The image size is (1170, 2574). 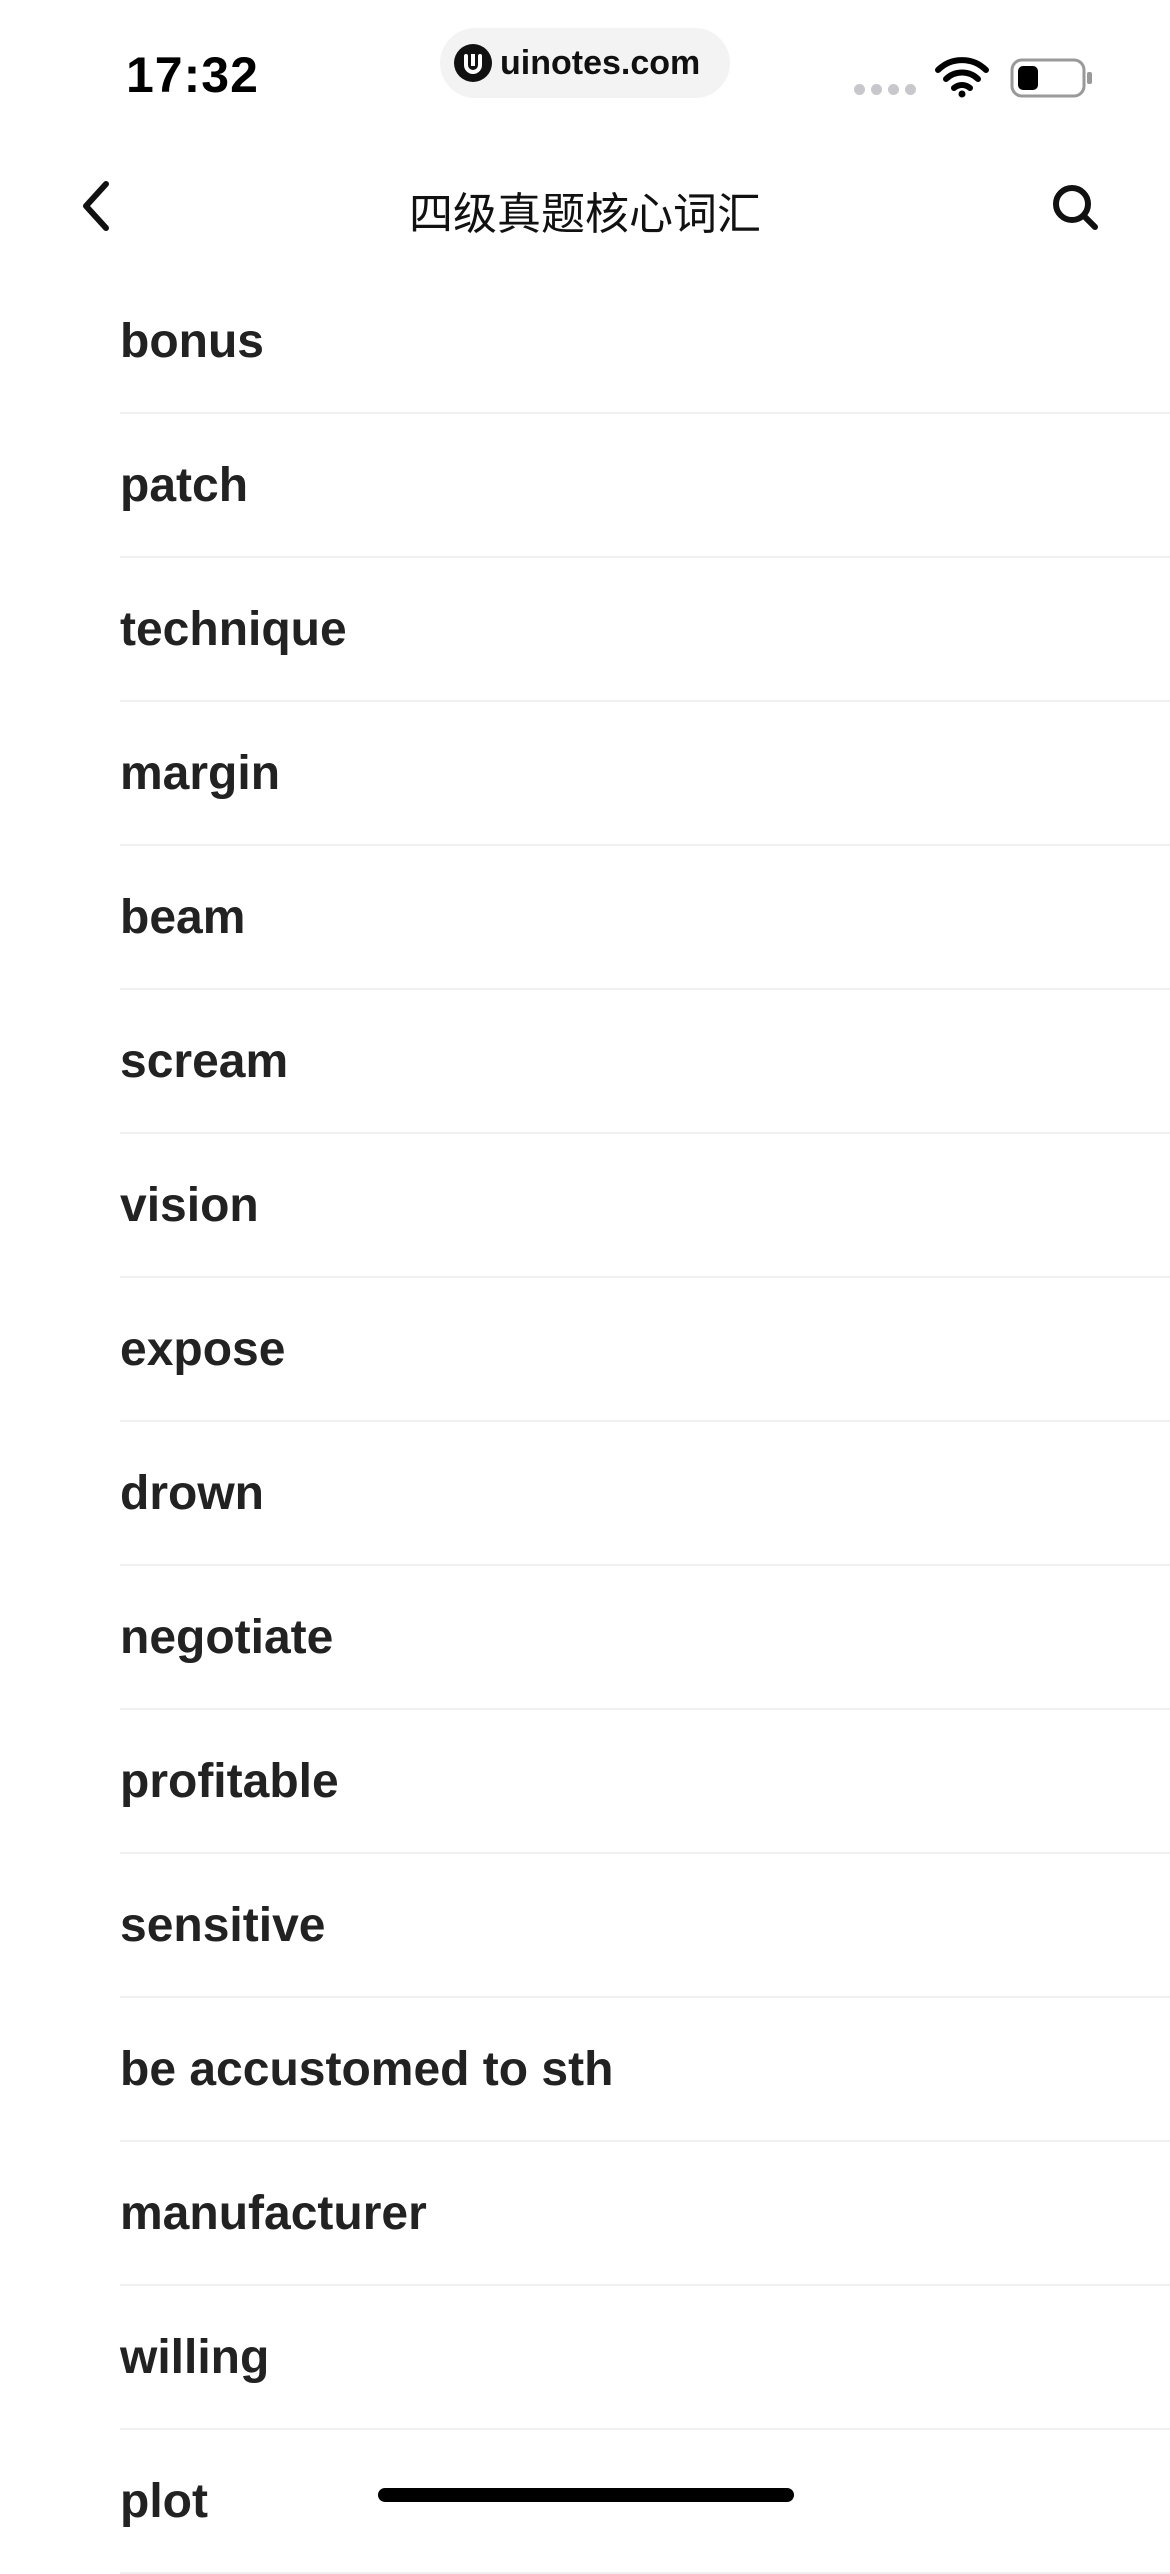 What do you see at coordinates (645, 486) in the screenshot?
I see `word-list-item: patch` at bounding box center [645, 486].